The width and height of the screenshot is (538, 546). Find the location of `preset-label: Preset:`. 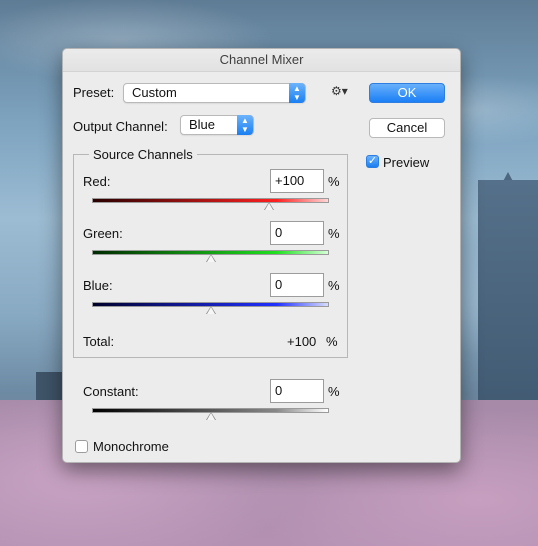

preset-label: Preset: is located at coordinates (94, 92).